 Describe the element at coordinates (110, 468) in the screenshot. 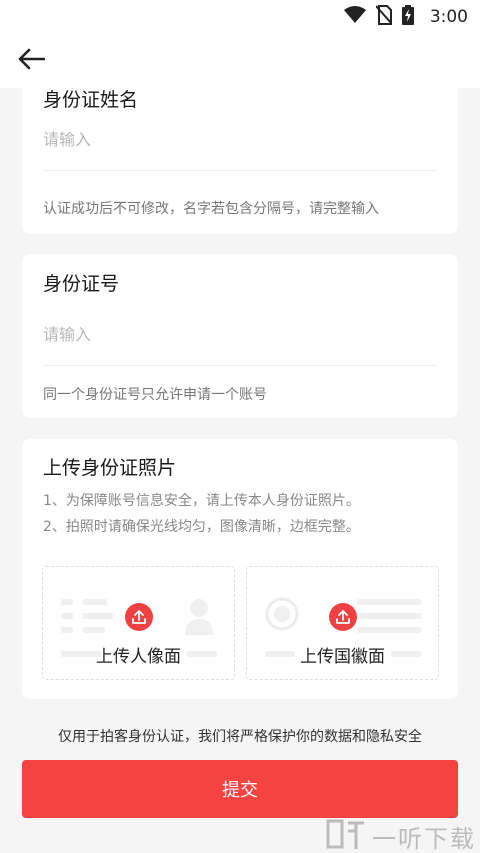

I see `photo-title: 上传身份证照片` at that location.